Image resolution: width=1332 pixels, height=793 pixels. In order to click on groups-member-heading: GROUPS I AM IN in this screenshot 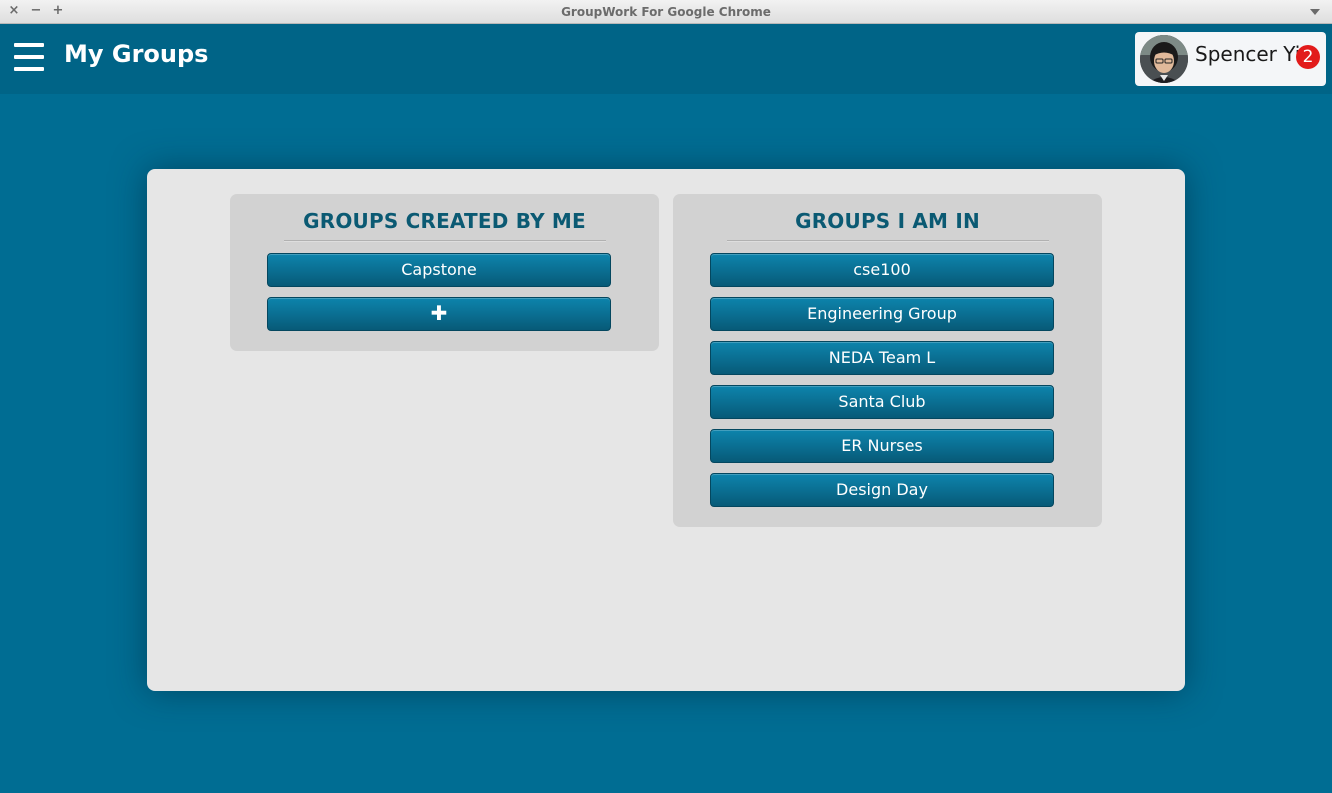, I will do `click(887, 221)`.